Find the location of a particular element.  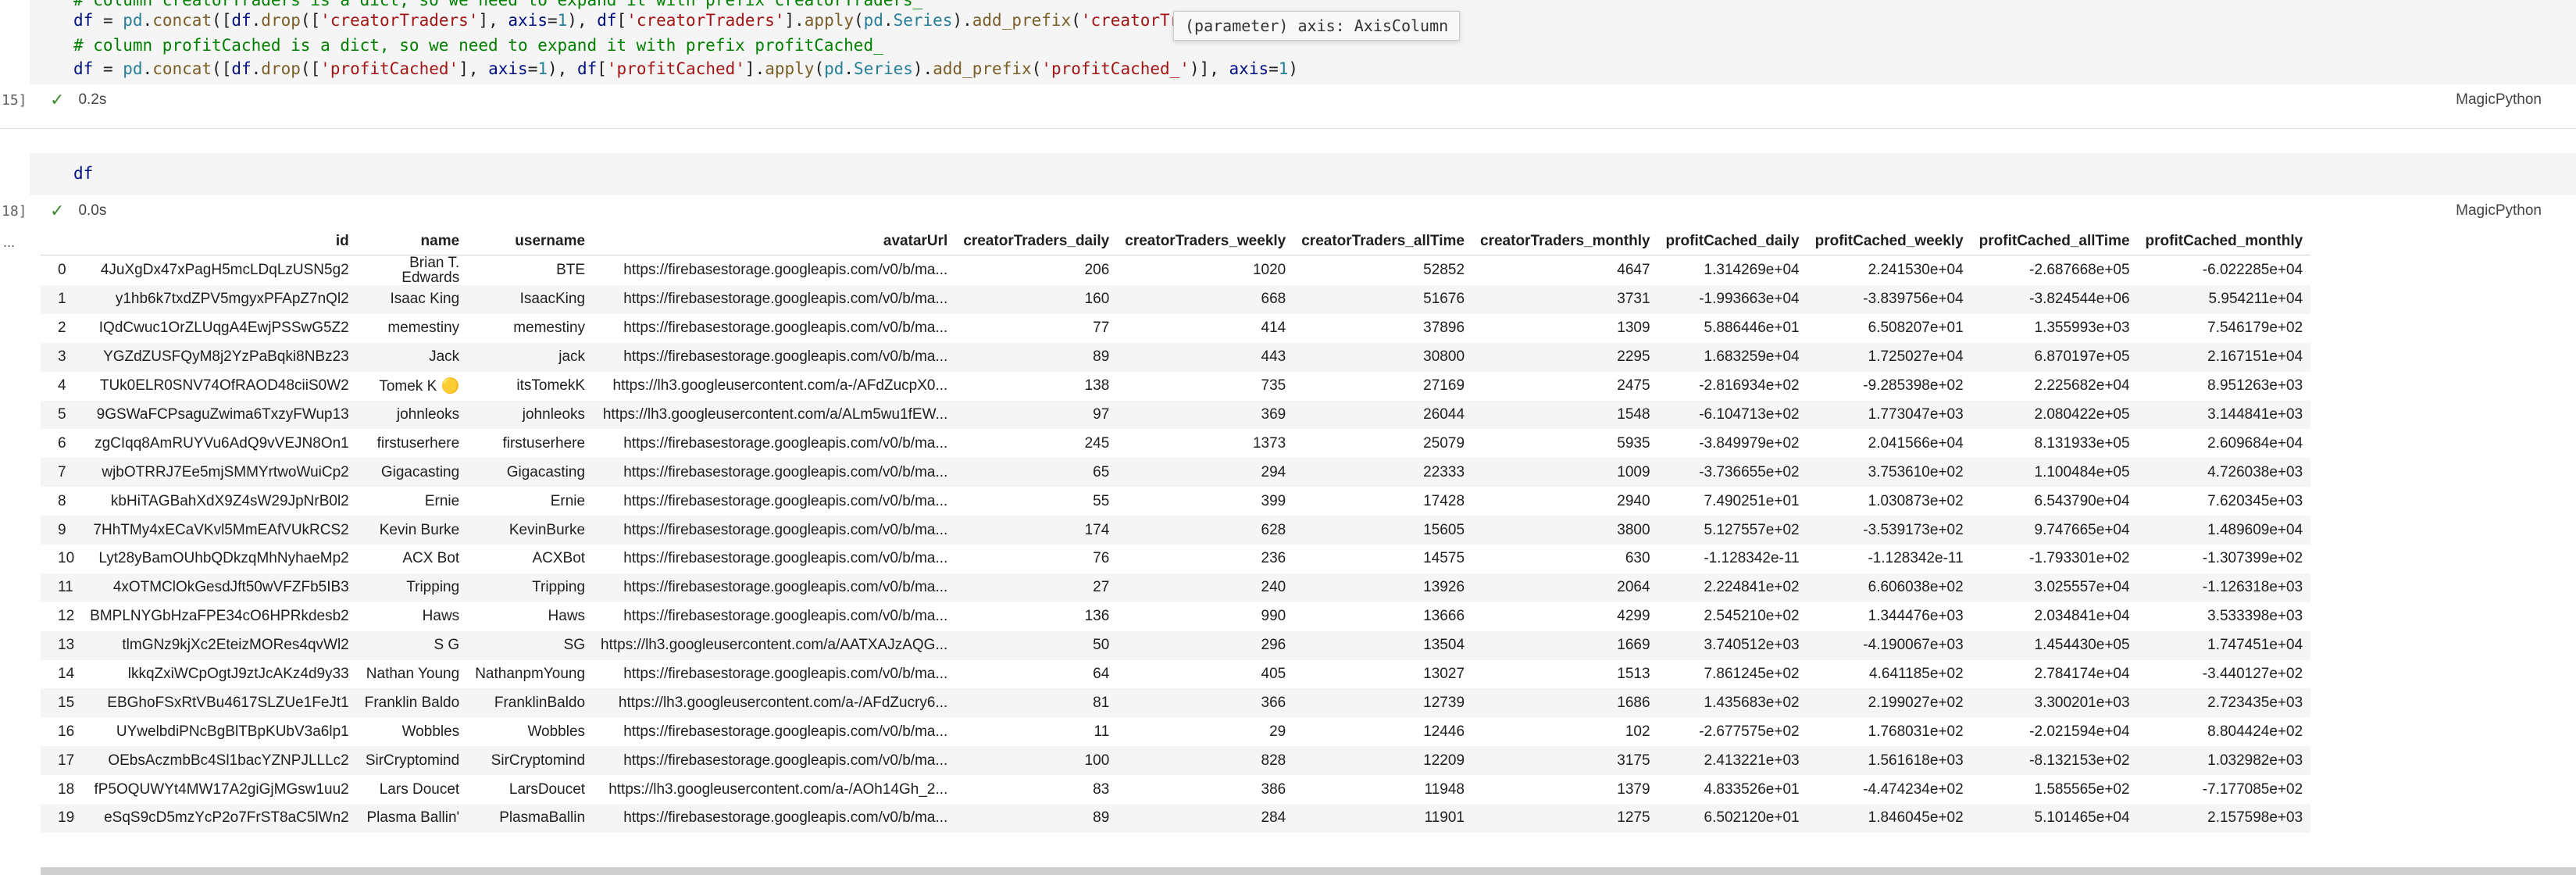

table-cell: 2.041566e+04 is located at coordinates (1916, 443).